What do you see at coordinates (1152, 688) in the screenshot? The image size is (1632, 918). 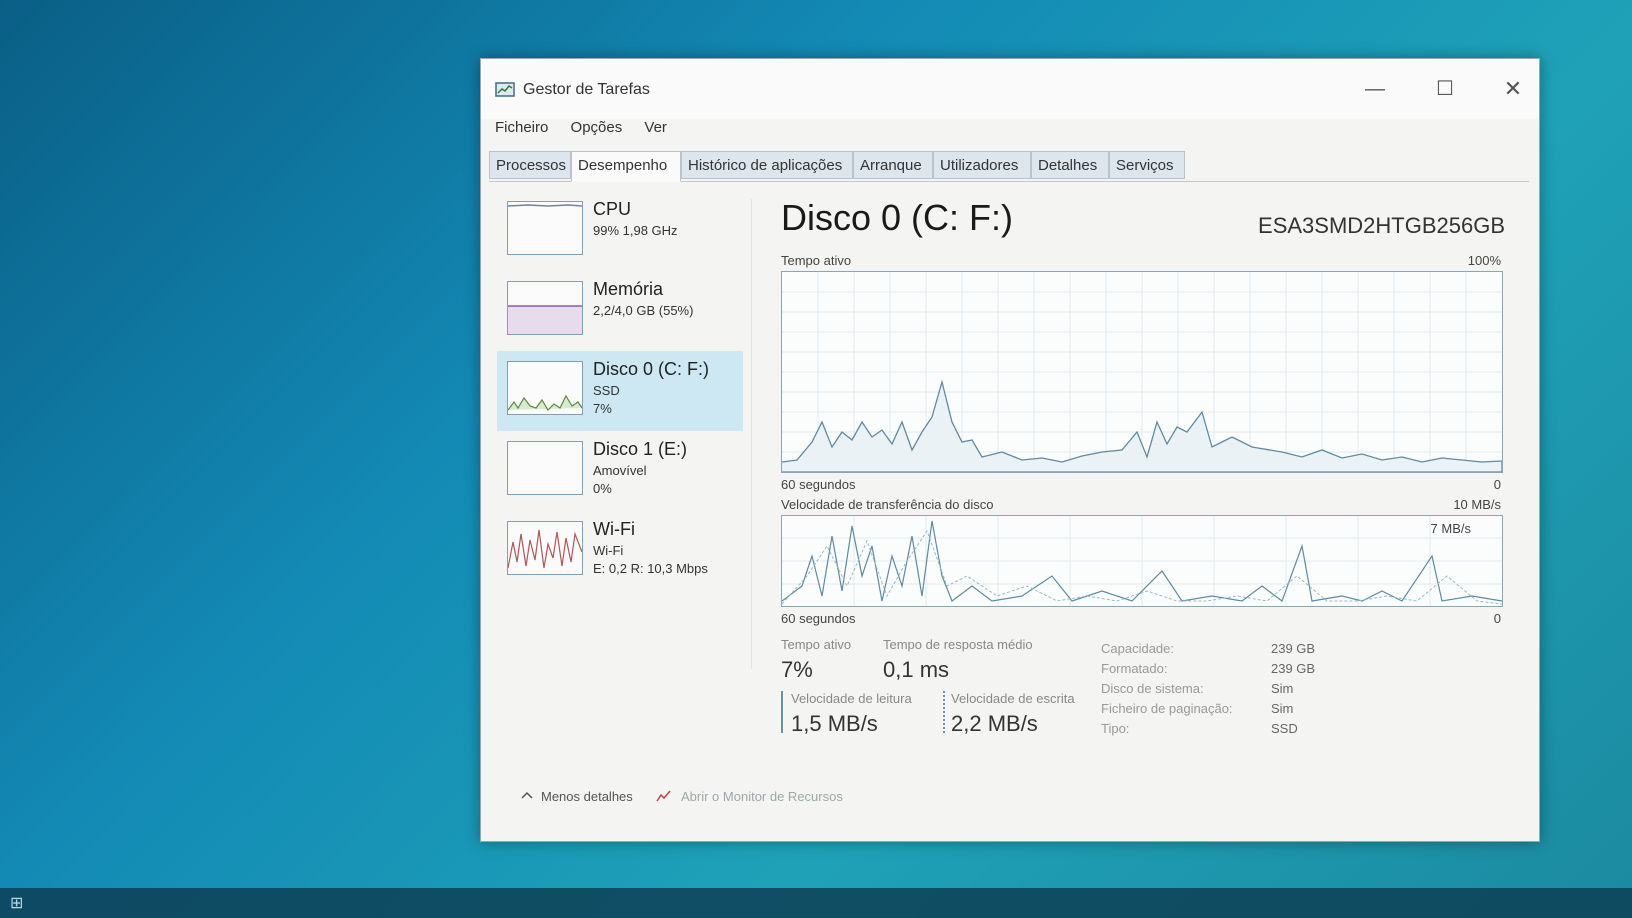 I see `prop-system-disk-label: Disco de sistema:` at bounding box center [1152, 688].